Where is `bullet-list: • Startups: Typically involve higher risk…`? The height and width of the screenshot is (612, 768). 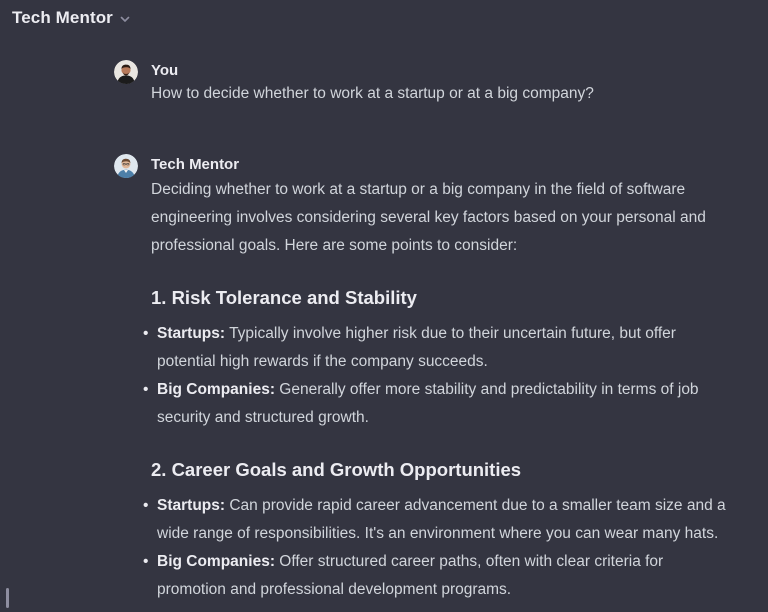 bullet-list: • Startups: Typically involve higher risk… is located at coordinates (438, 376).